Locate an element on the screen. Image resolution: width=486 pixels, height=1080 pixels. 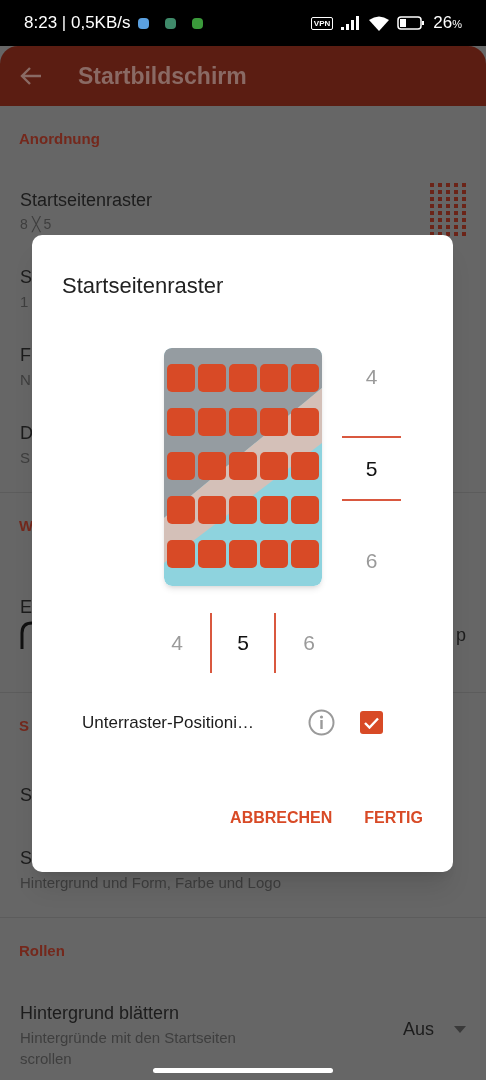
info-icon is located at coordinates (321, 722).